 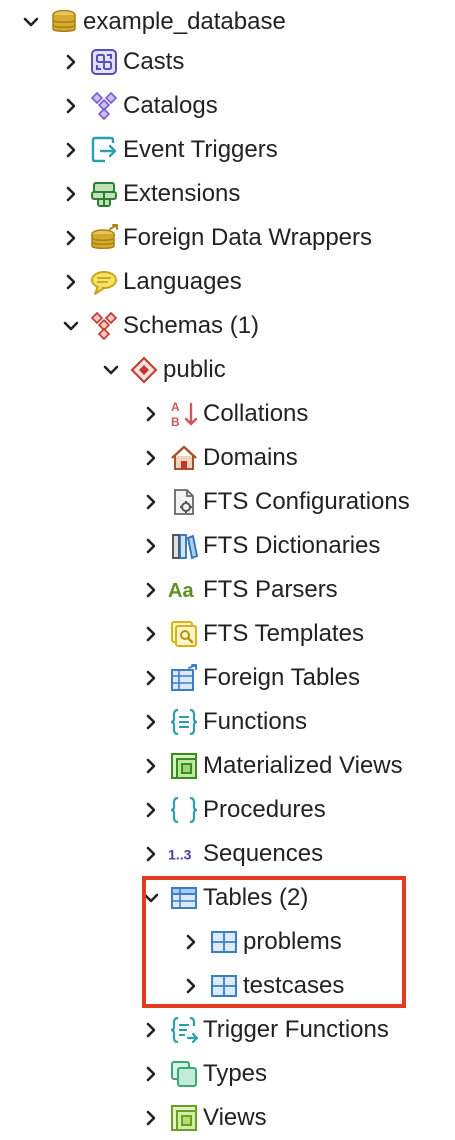 I want to click on tree-node-label: FTS Dictionaries, so click(x=292, y=545).